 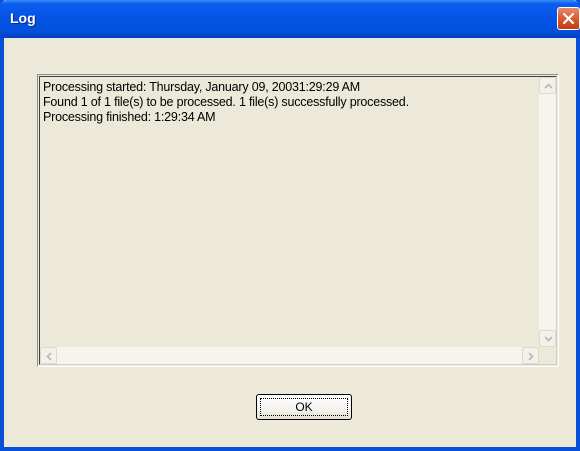 I want to click on scroll-left-button, so click(x=48, y=355).